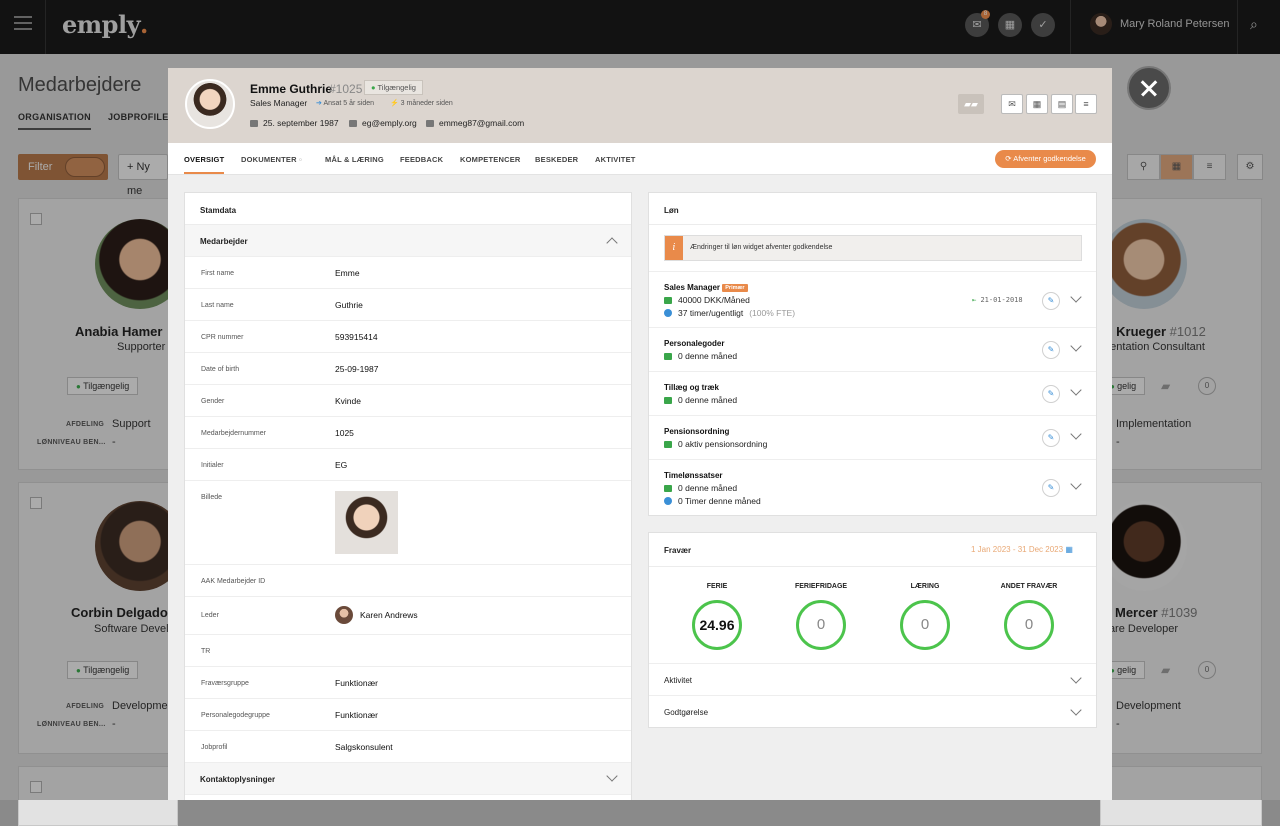 This screenshot has height=826, width=1280. Describe the element at coordinates (1156, 612) in the screenshot. I see `employee-name: Mercer #1039` at that location.